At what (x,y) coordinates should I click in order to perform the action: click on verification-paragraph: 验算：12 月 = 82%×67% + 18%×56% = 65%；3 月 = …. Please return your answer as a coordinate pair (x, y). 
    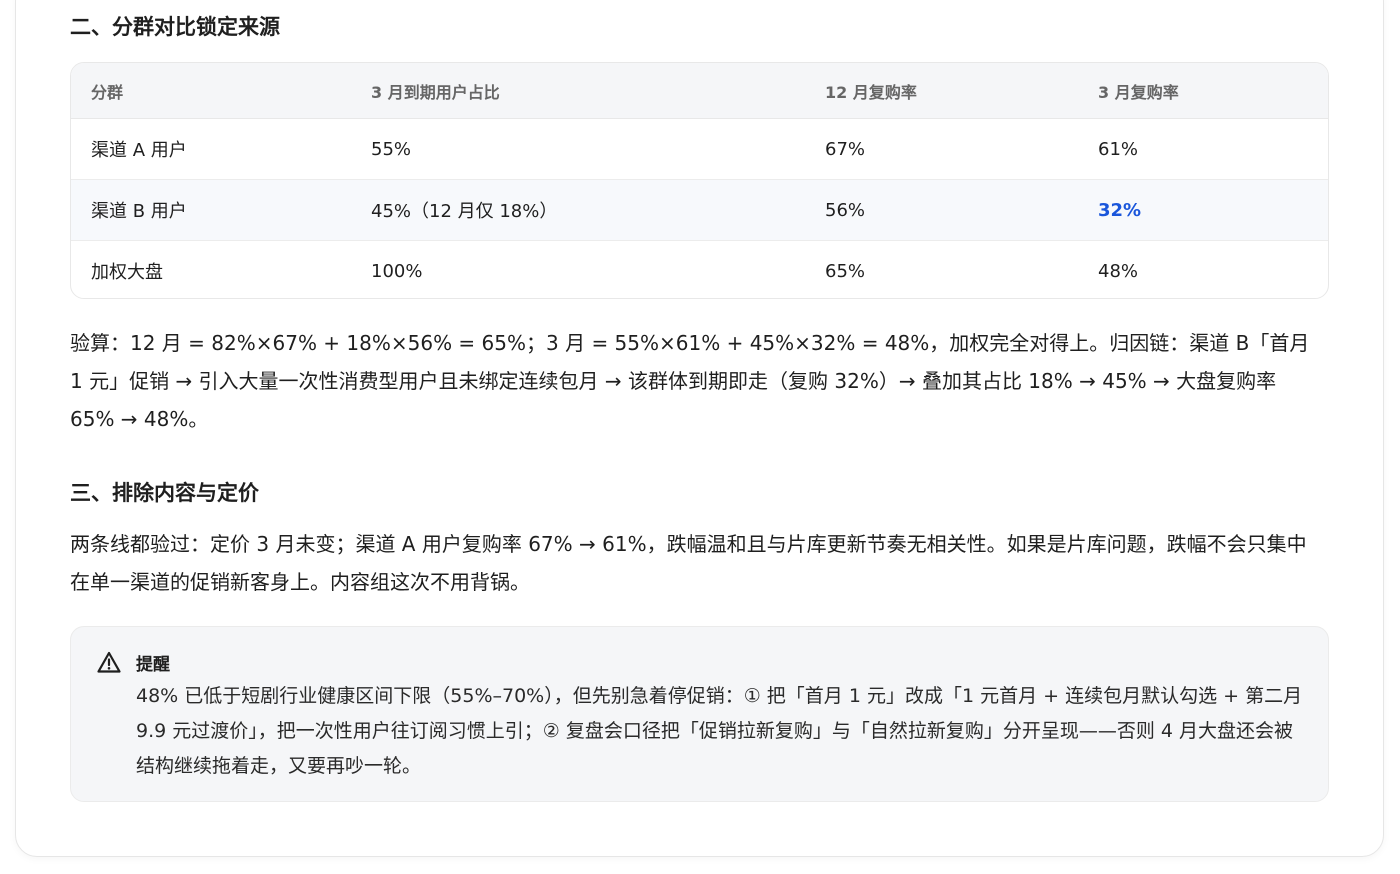
    Looking at the image, I should click on (690, 381).